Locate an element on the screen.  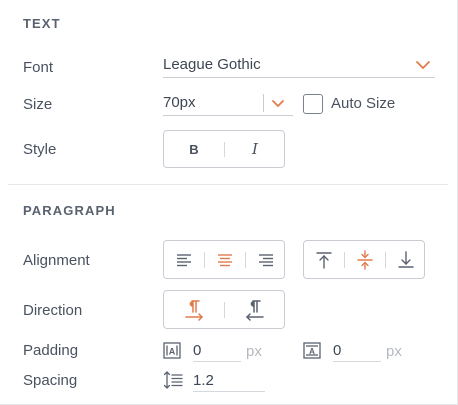
horizontal-padding-unit: px is located at coordinates (254, 351).